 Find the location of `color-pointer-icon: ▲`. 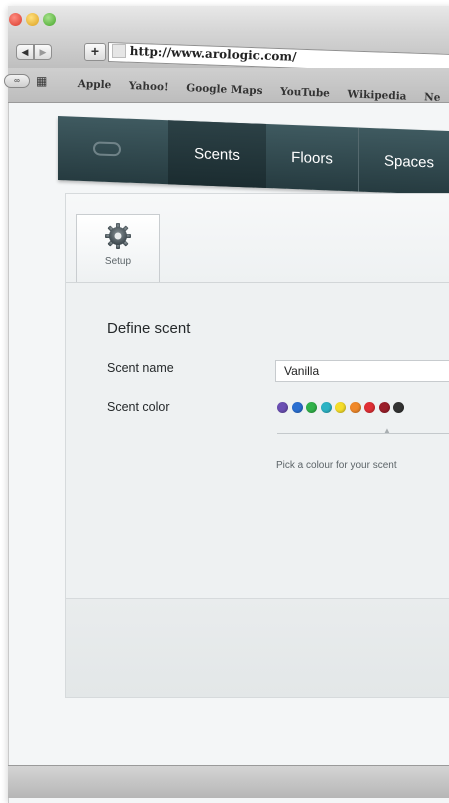

color-pointer-icon: ▲ is located at coordinates (387, 430).